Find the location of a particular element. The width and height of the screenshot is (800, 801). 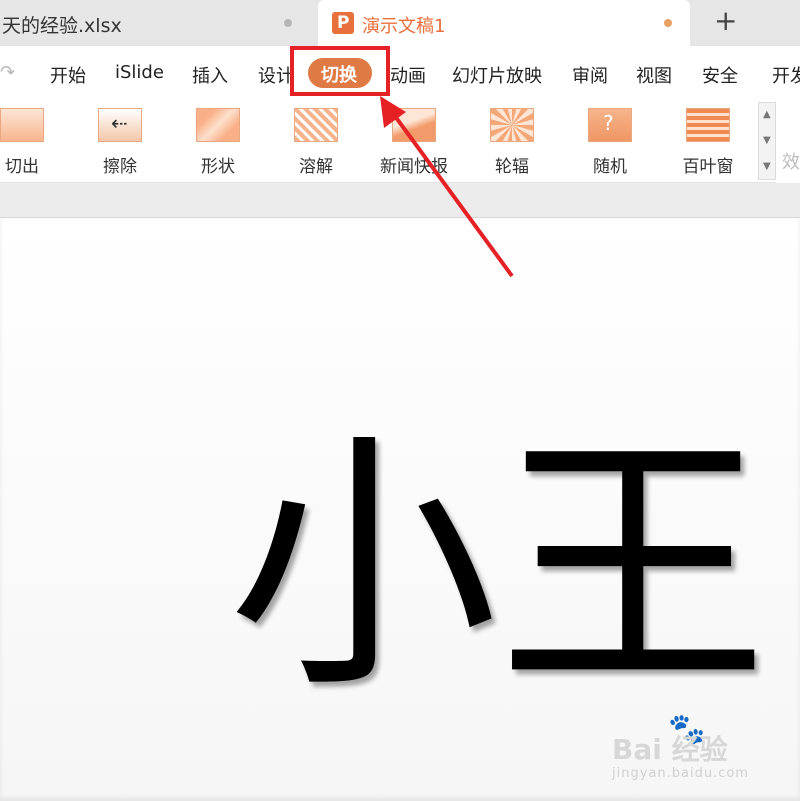

watermark-text: Bai 经验 is located at coordinates (670, 749).